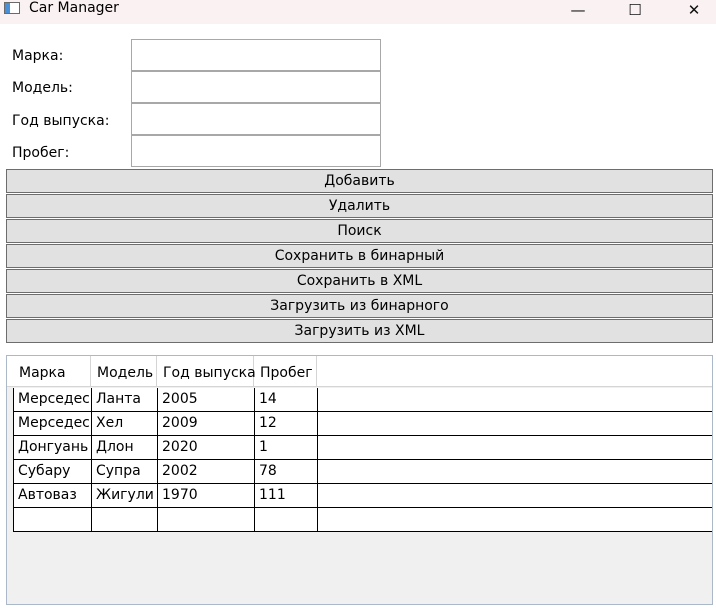  What do you see at coordinates (256, 119) in the screenshot?
I see `year-input` at bounding box center [256, 119].